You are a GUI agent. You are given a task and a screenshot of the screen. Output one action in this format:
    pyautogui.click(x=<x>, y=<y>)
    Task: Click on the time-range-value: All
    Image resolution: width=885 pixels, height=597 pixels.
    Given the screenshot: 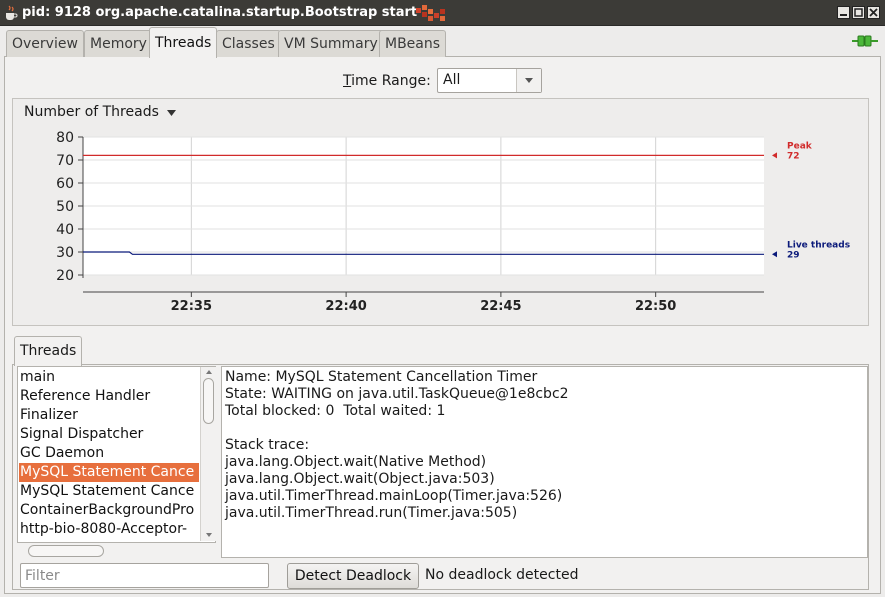 What is the action you would take?
    pyautogui.click(x=452, y=80)
    